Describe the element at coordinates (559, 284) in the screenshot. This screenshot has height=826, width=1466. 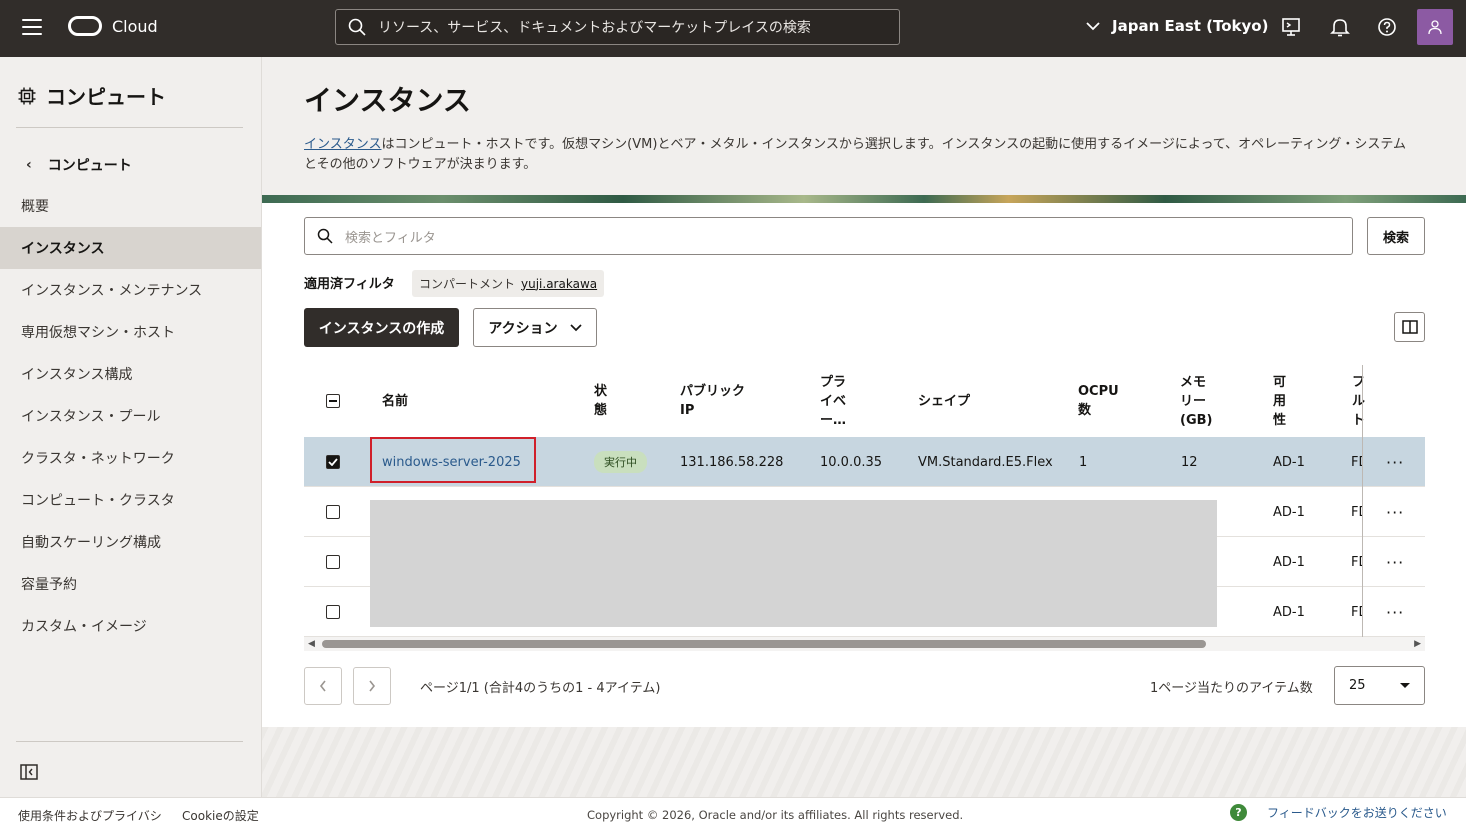
I see `chip-value-link: yuji.arakawa` at that location.